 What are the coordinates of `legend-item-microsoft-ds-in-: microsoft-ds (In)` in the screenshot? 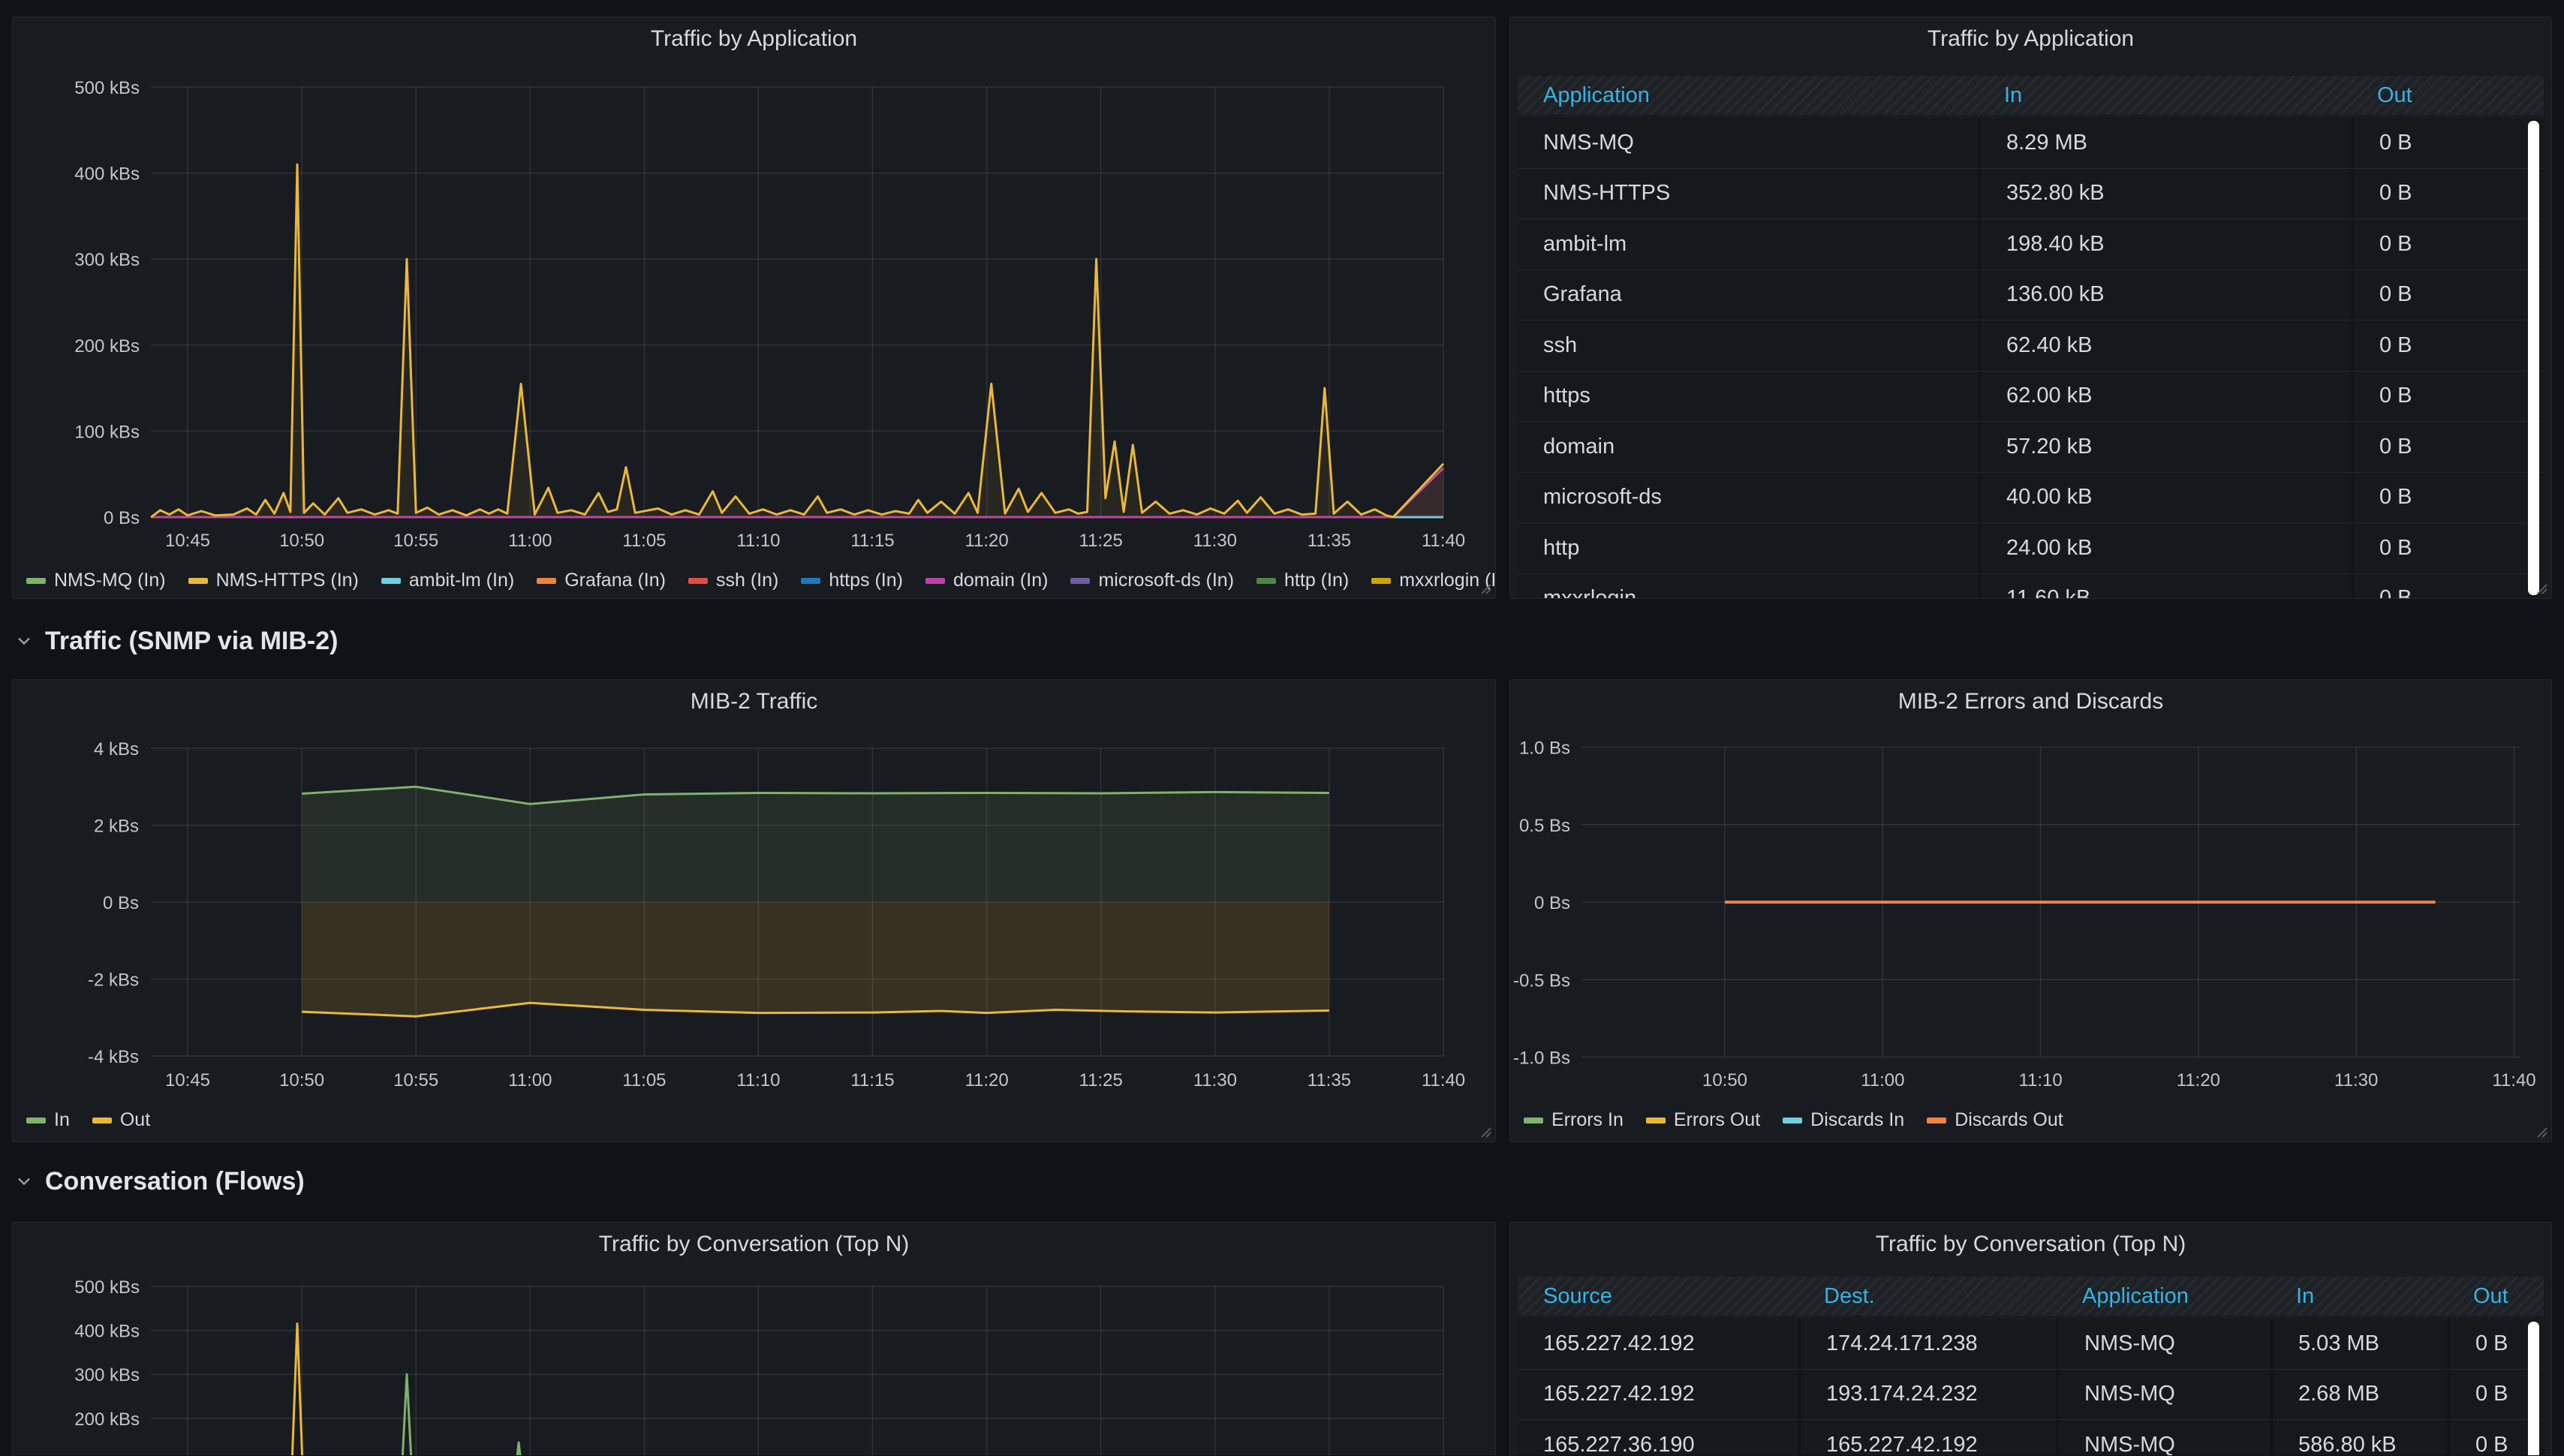 It's located at (1152, 580).